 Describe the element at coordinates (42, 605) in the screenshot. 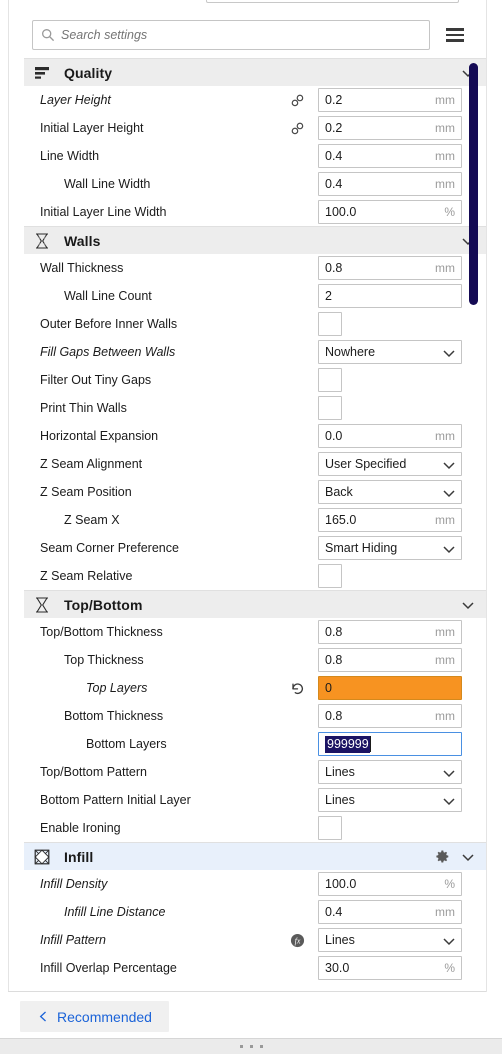

I see `top-bottom-icon` at that location.